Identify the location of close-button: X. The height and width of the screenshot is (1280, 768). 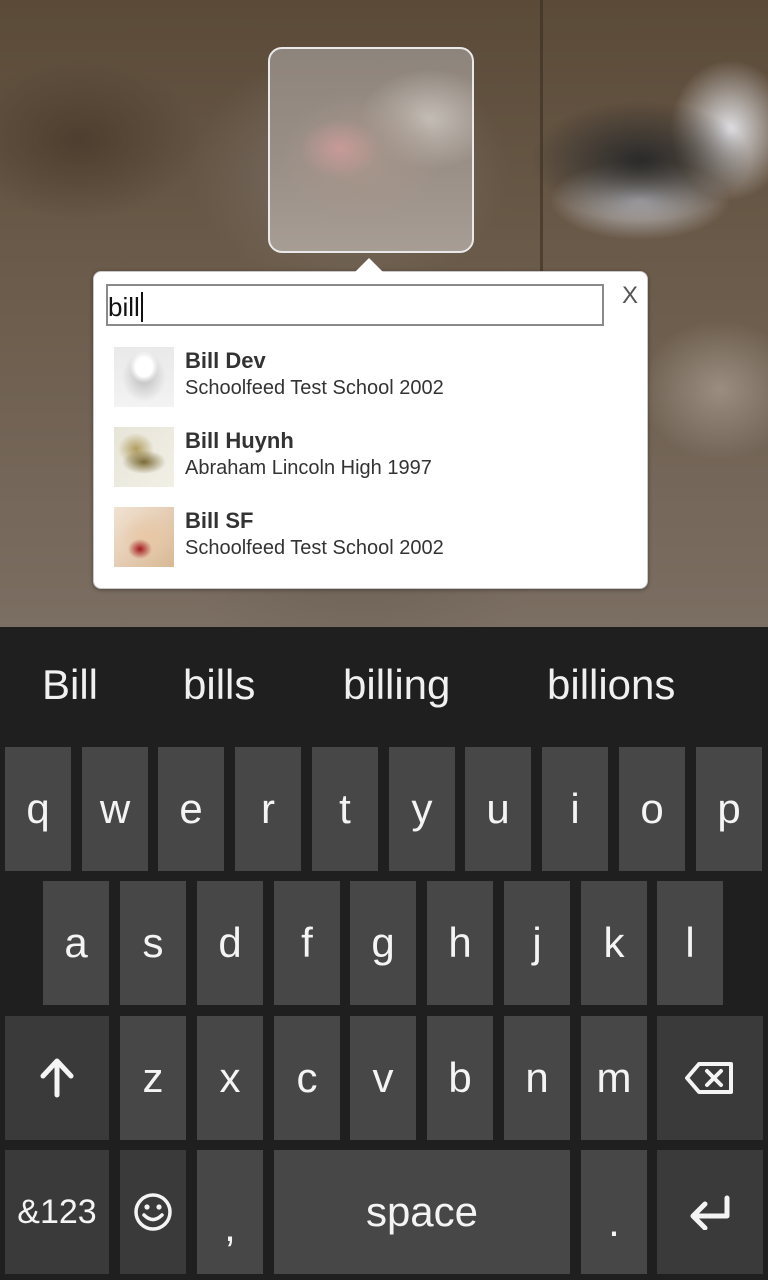
(630, 296).